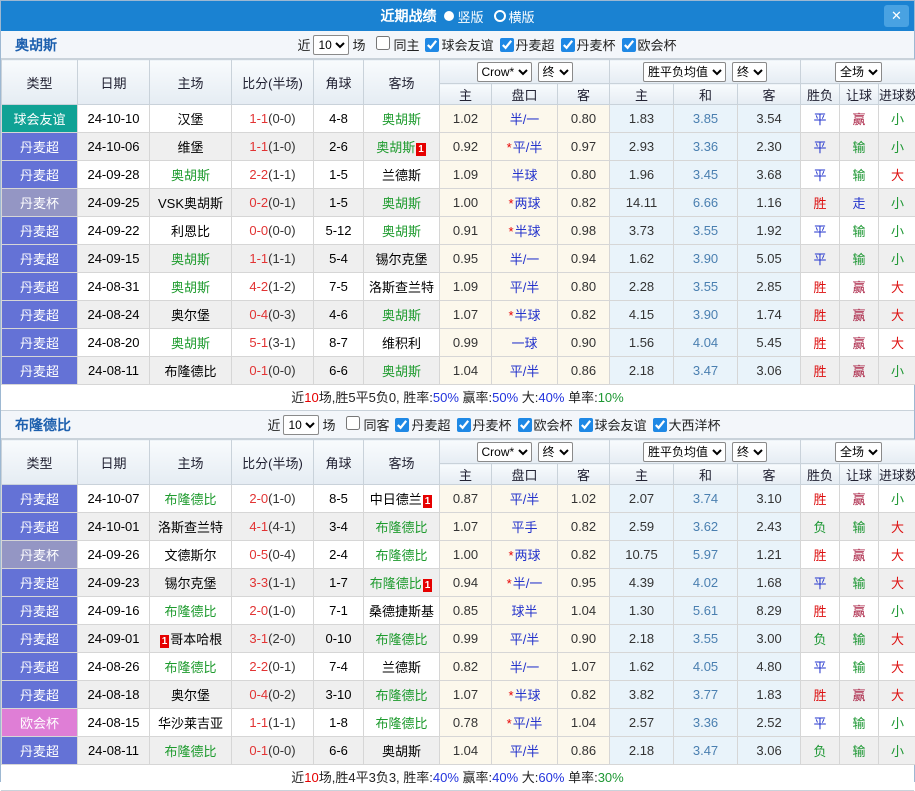  Describe the element at coordinates (446, 397) in the screenshot. I see `summary-text: 50%` at that location.